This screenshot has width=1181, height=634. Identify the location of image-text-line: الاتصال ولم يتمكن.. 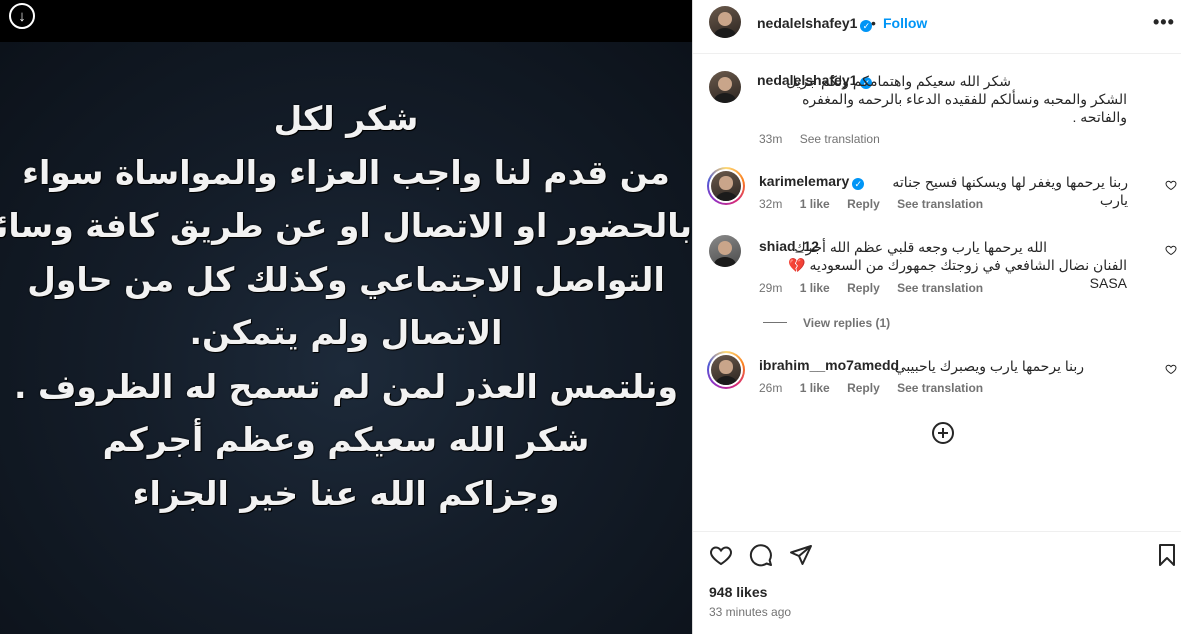
(346, 332).